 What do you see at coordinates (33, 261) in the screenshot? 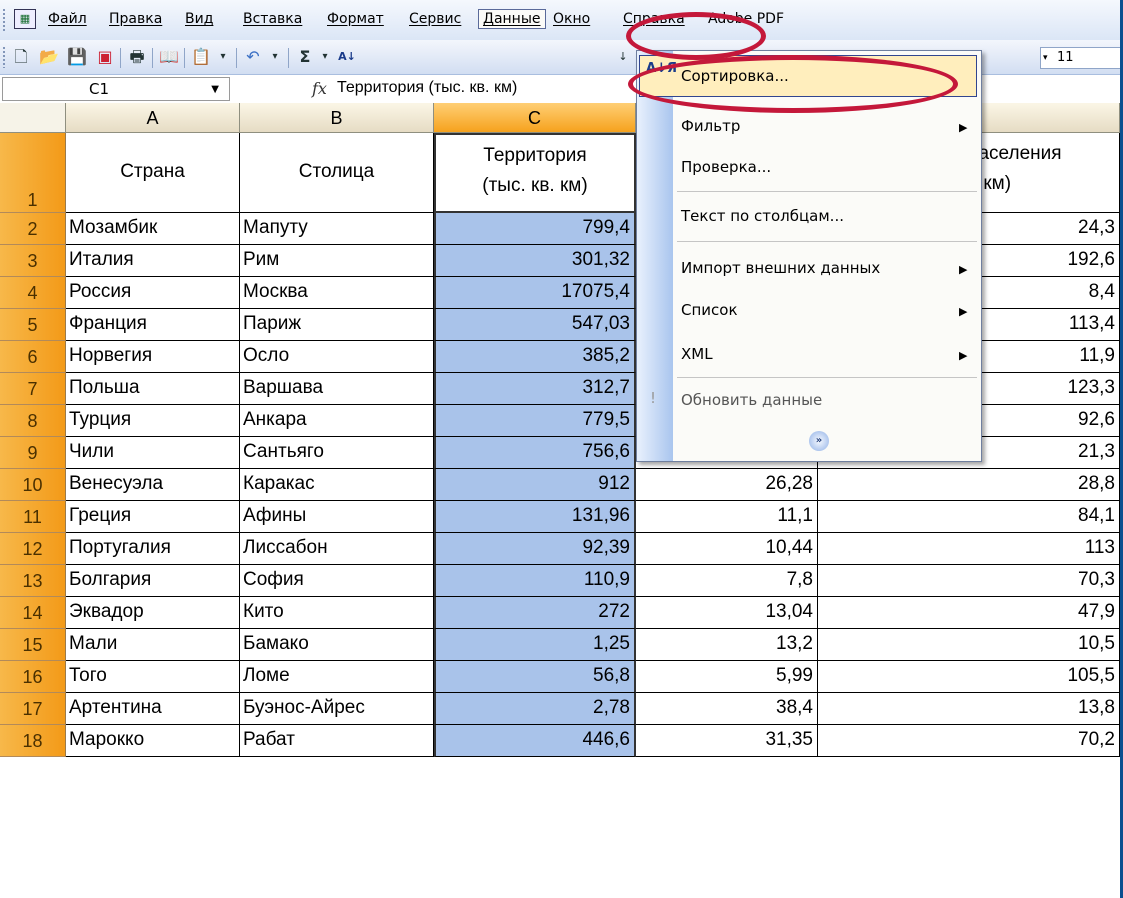
I see `row-header: 3` at bounding box center [33, 261].